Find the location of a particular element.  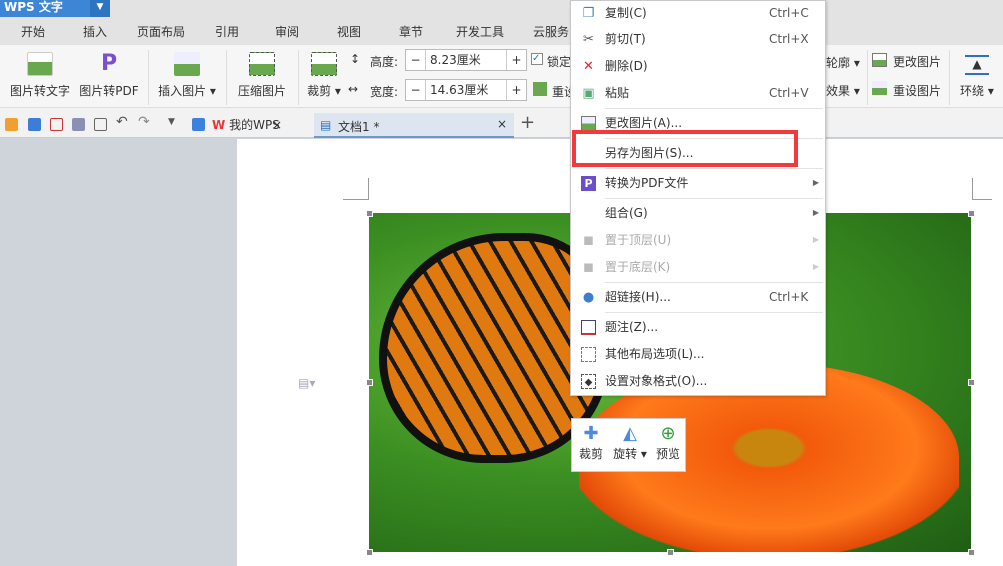

height-increase: + is located at coordinates (516, 60).